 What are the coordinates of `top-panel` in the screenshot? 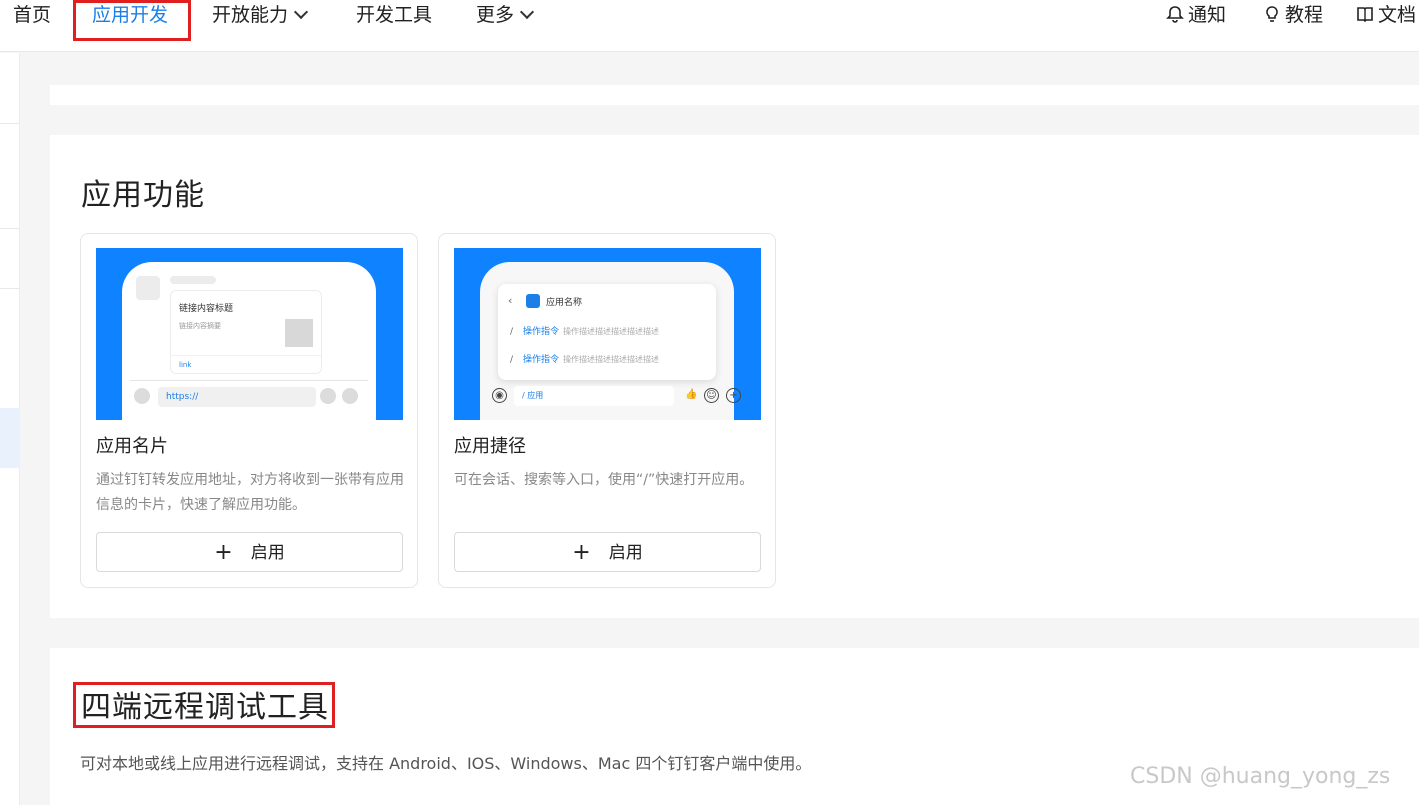 It's located at (734, 95).